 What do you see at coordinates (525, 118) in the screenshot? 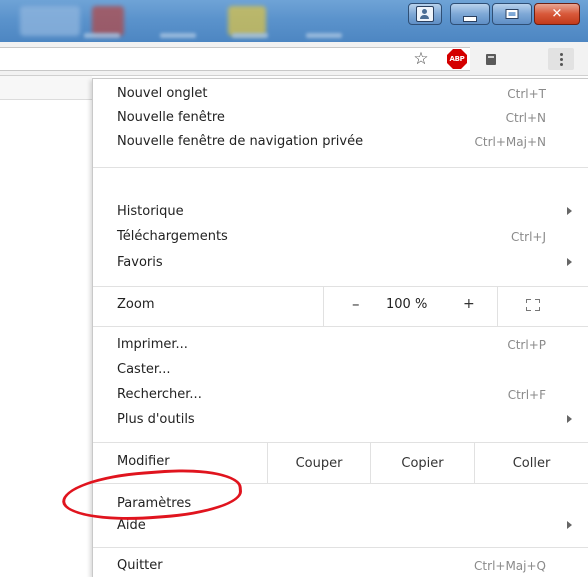
I see `menu-item-shortcut: Ctrl+N` at bounding box center [525, 118].